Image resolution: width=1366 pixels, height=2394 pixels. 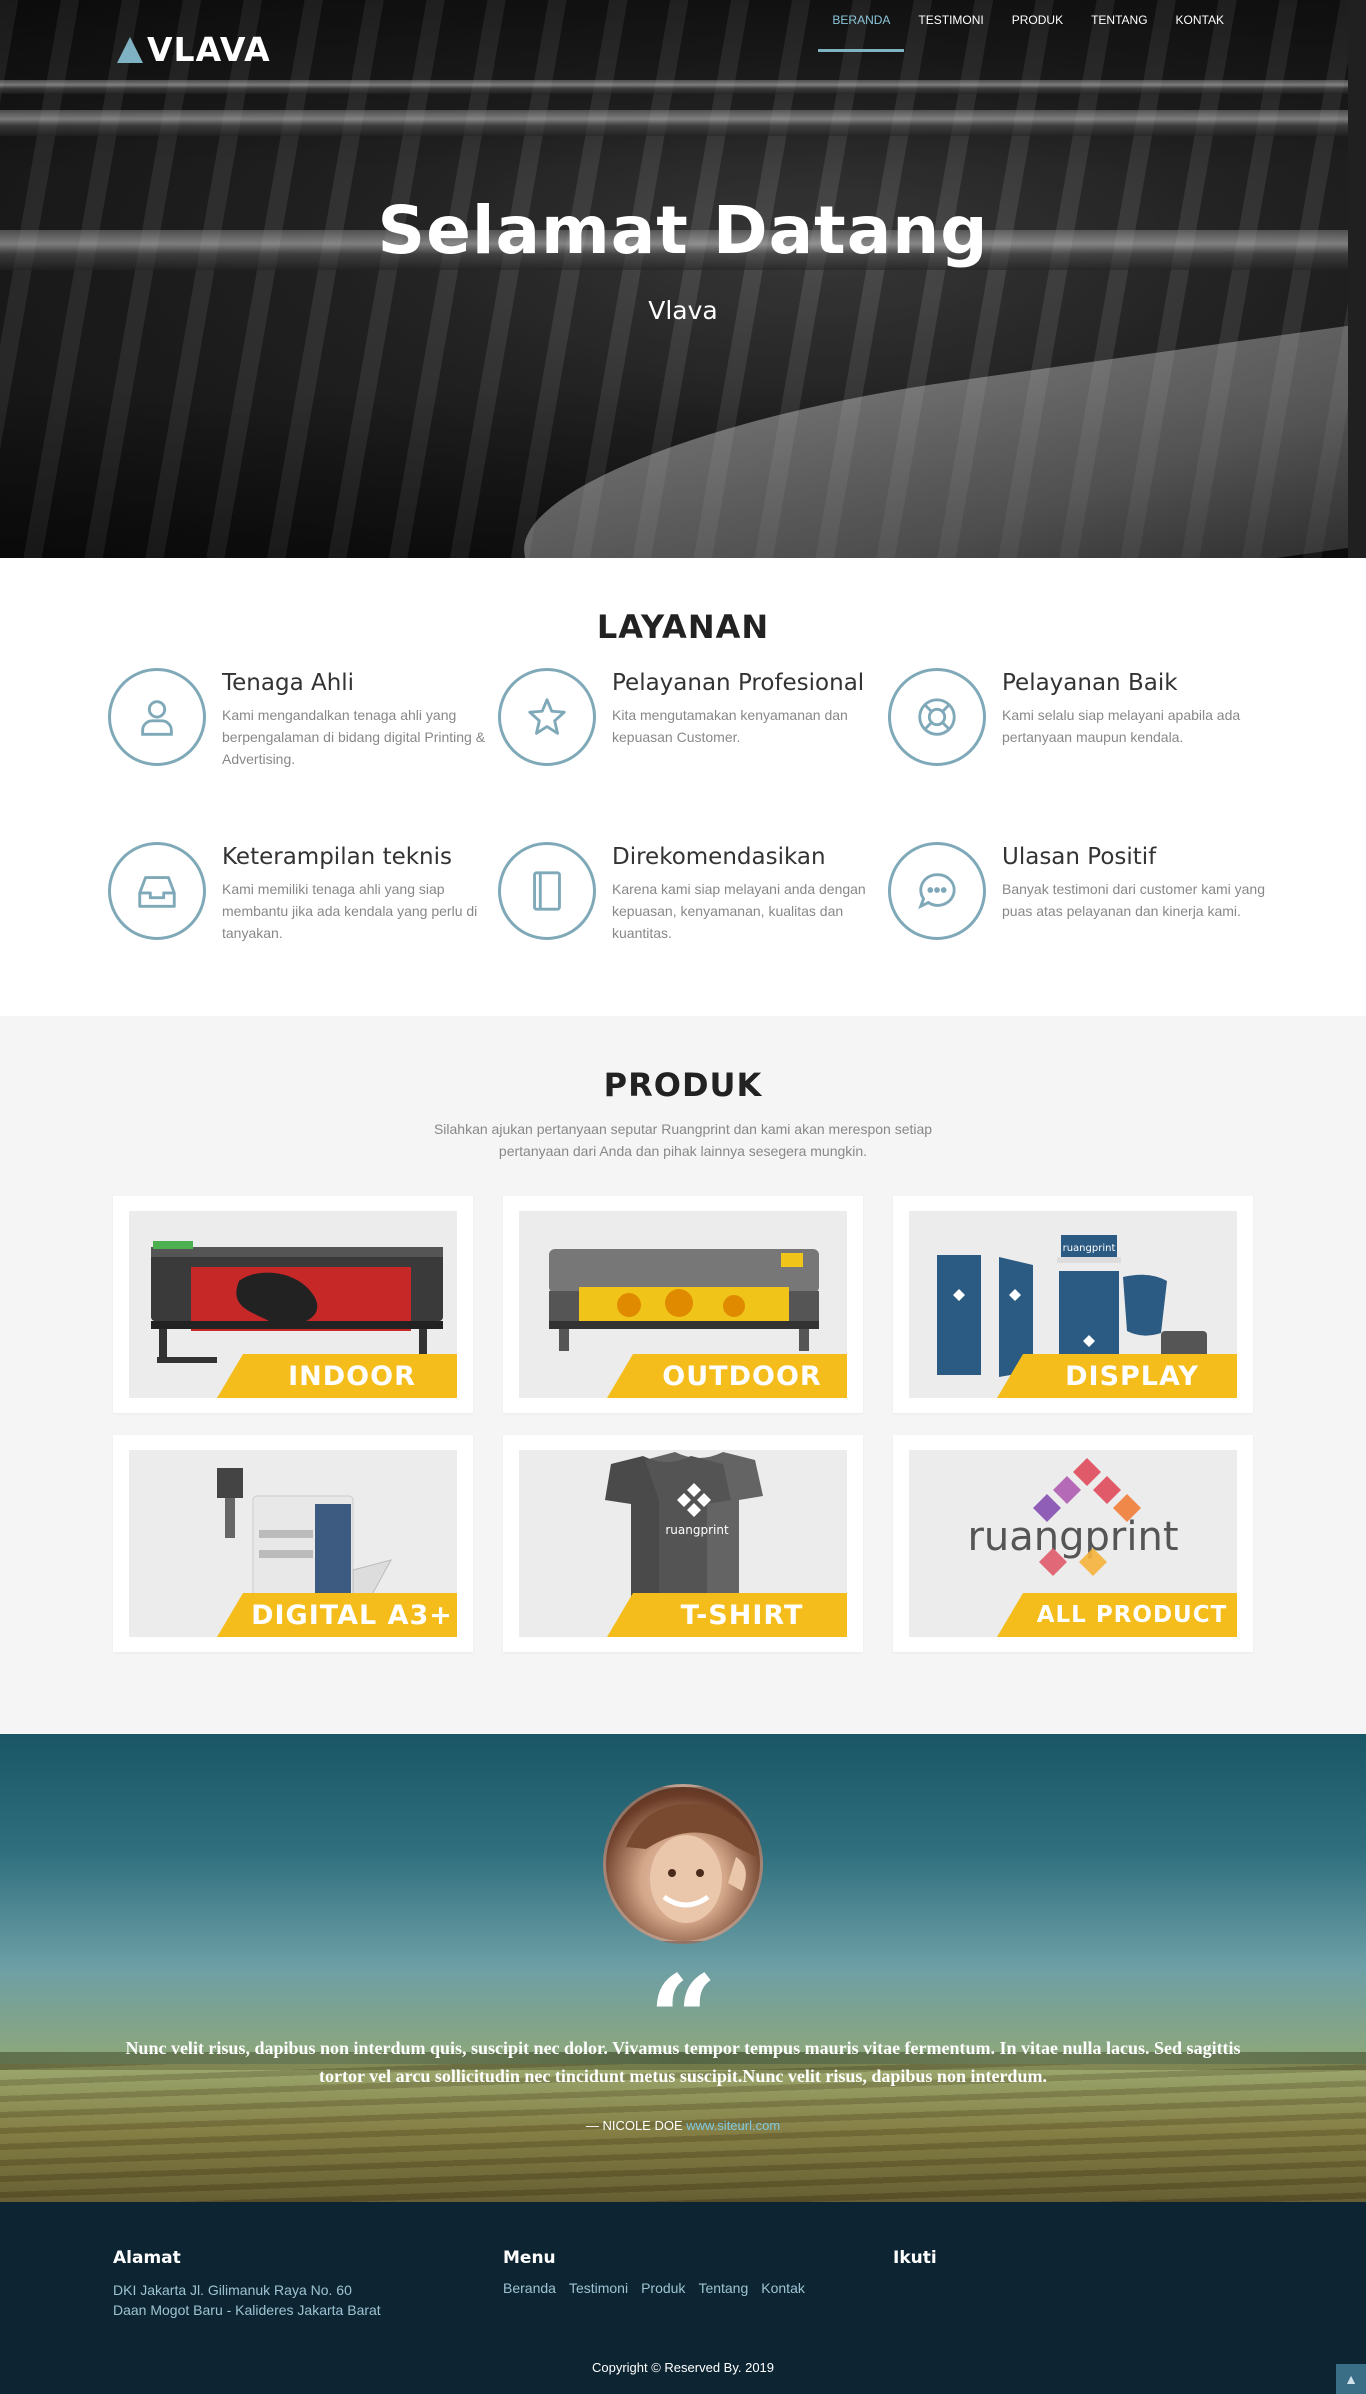 I want to click on back-to-top-button: ▲, so click(x=1351, y=2379).